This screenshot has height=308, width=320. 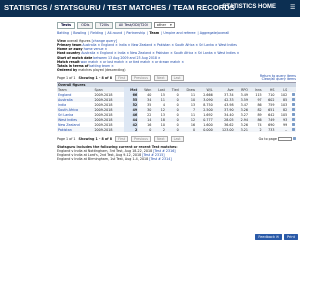 What do you see at coordinates (109, 130) in the screenshot?
I see `cell-span: 2009-2018` at bounding box center [109, 130].